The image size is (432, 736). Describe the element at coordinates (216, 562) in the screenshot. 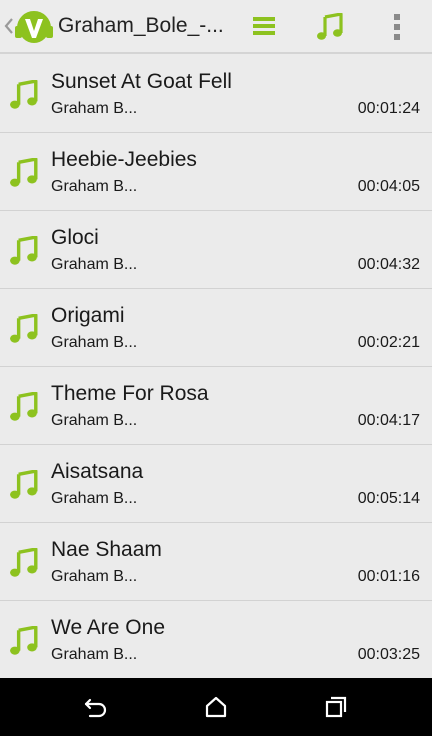

I see `track-row: Nae Shaam Graham B... 00:01:16` at that location.